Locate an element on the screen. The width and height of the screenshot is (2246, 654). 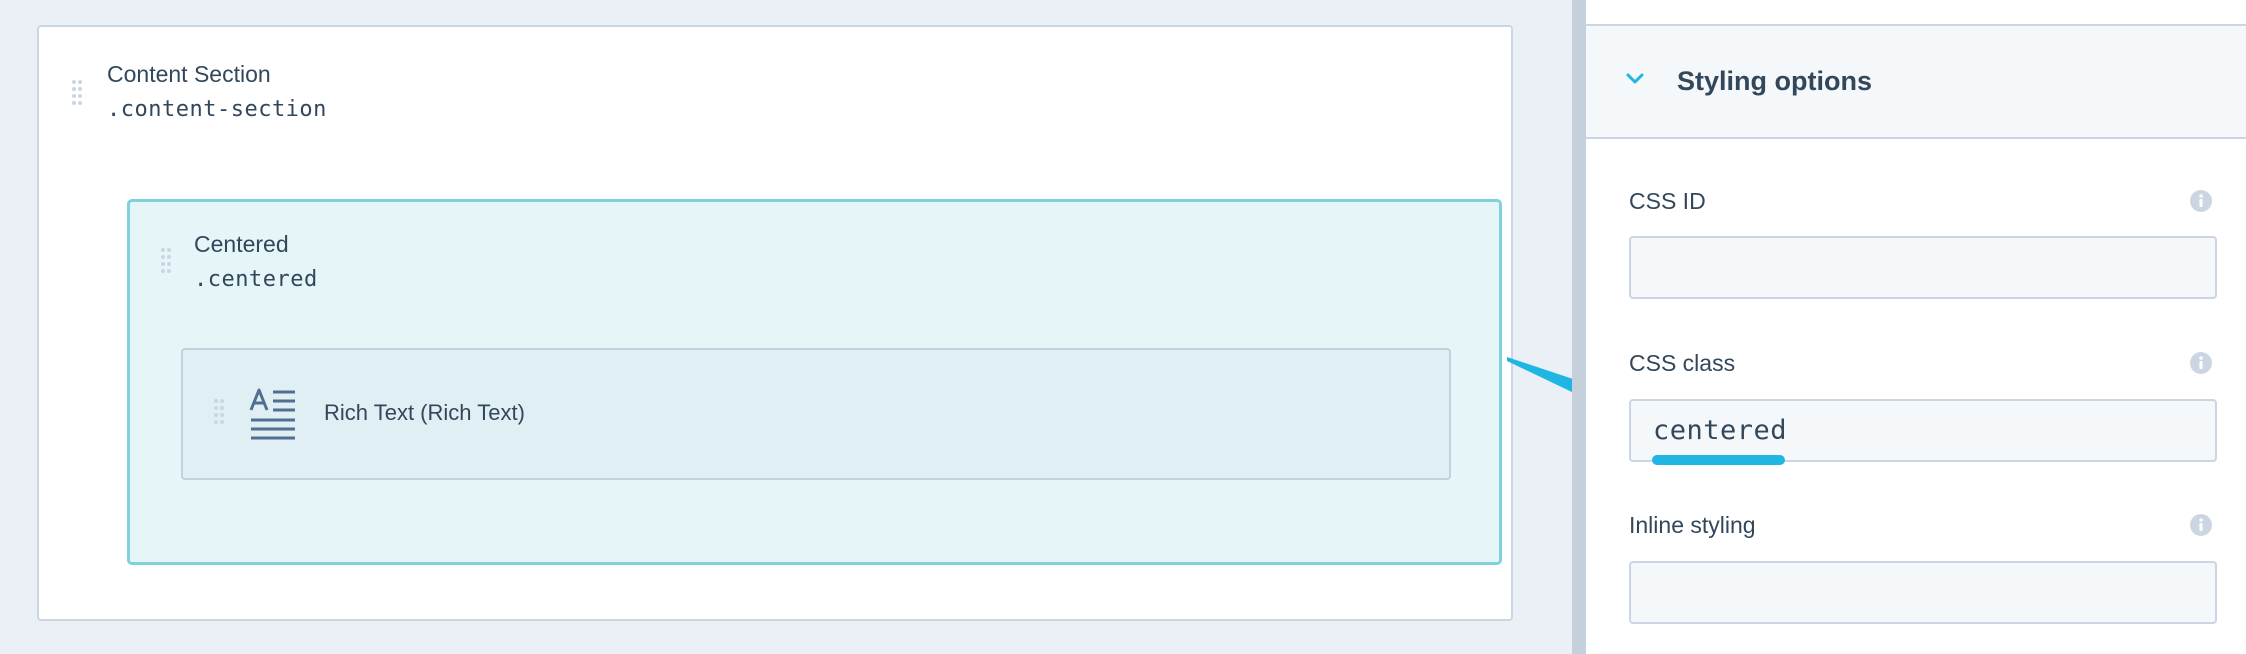
inline-styling-input is located at coordinates (1923, 592).